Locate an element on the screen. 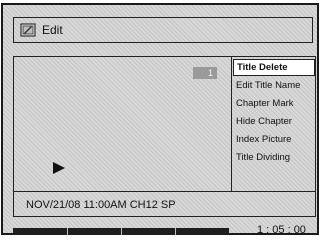  menu-item-title-dividing: Title Dividing is located at coordinates (274, 157).